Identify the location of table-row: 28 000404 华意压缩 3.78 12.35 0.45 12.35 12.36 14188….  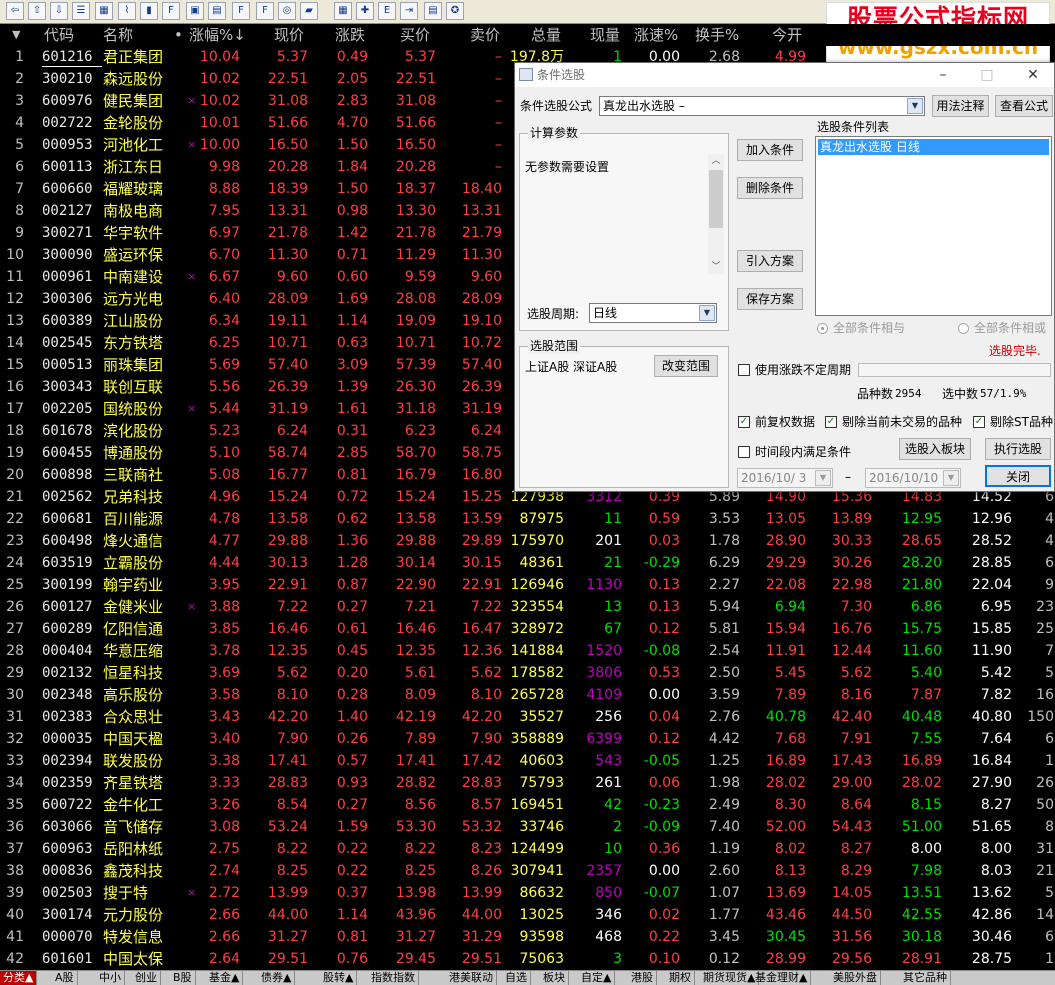
(527, 651).